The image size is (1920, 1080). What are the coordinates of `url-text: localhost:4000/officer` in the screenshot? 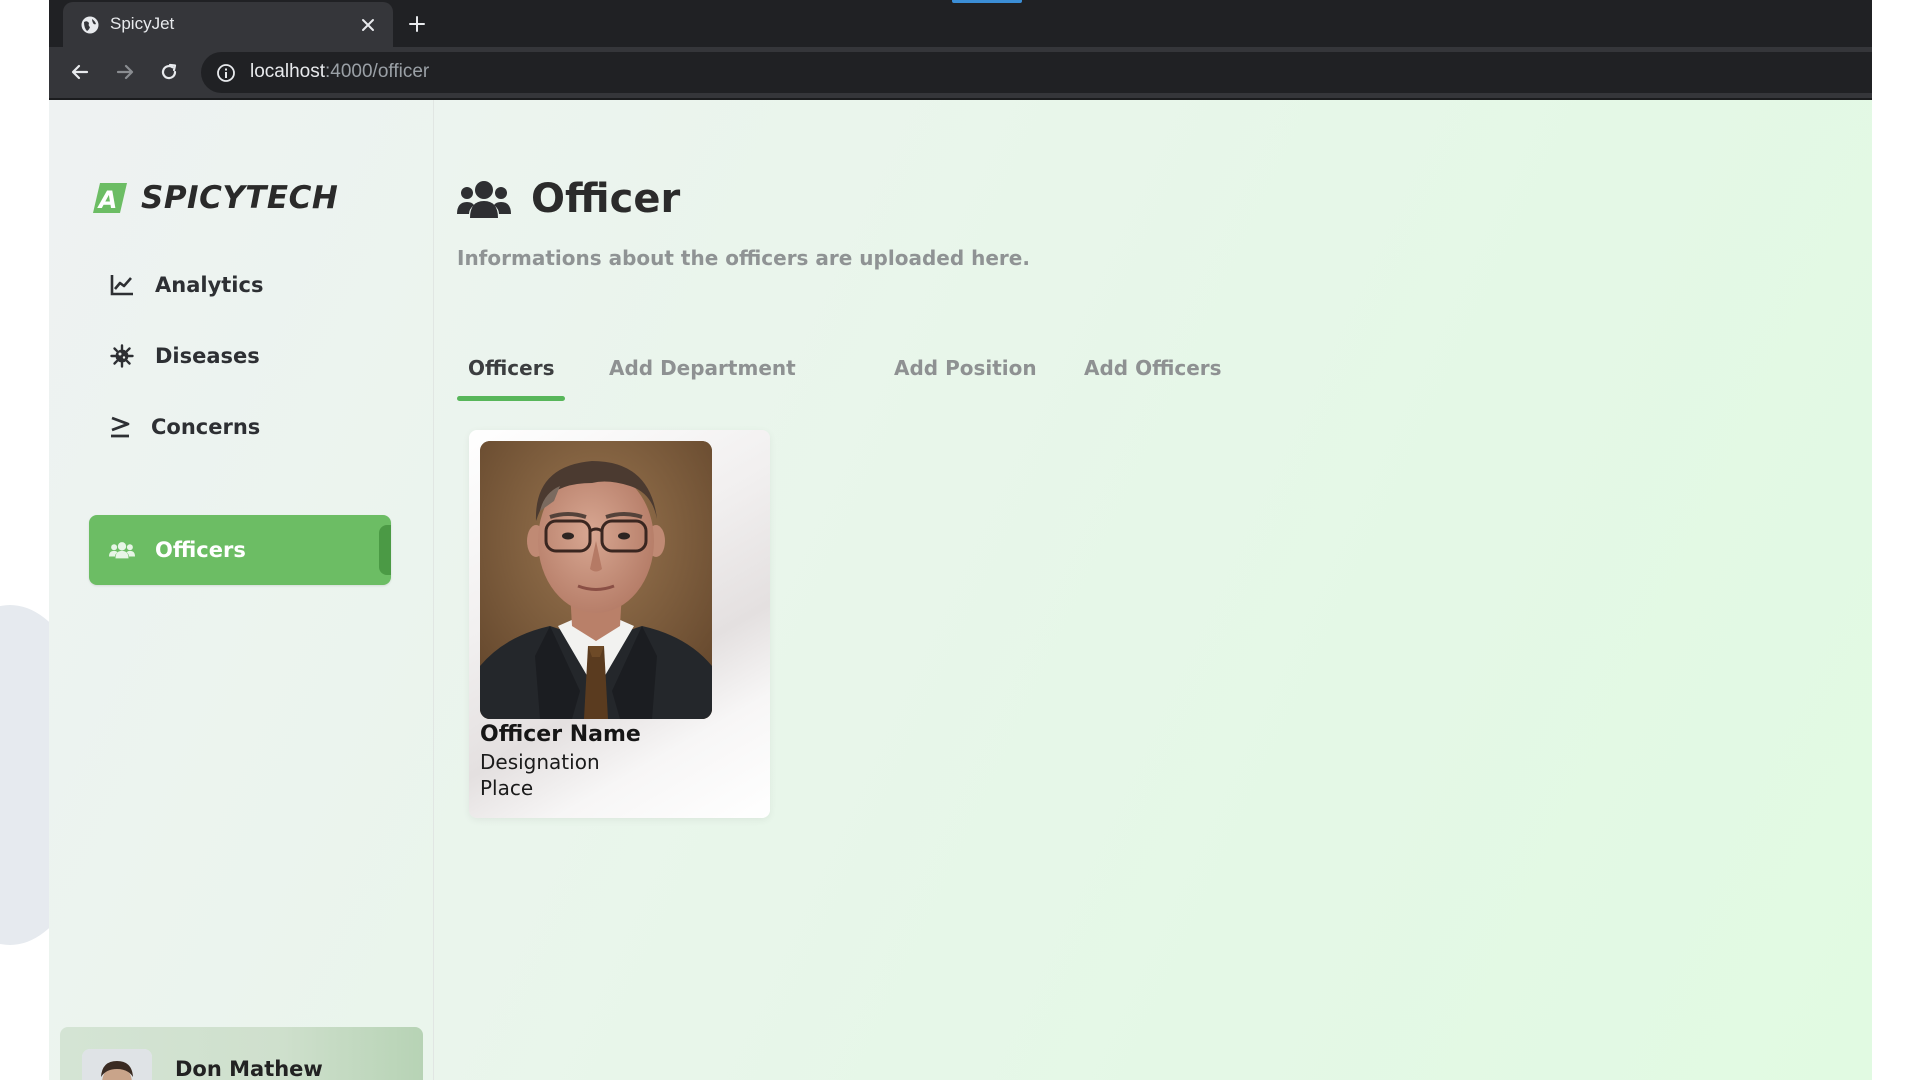 It's located at (339, 72).